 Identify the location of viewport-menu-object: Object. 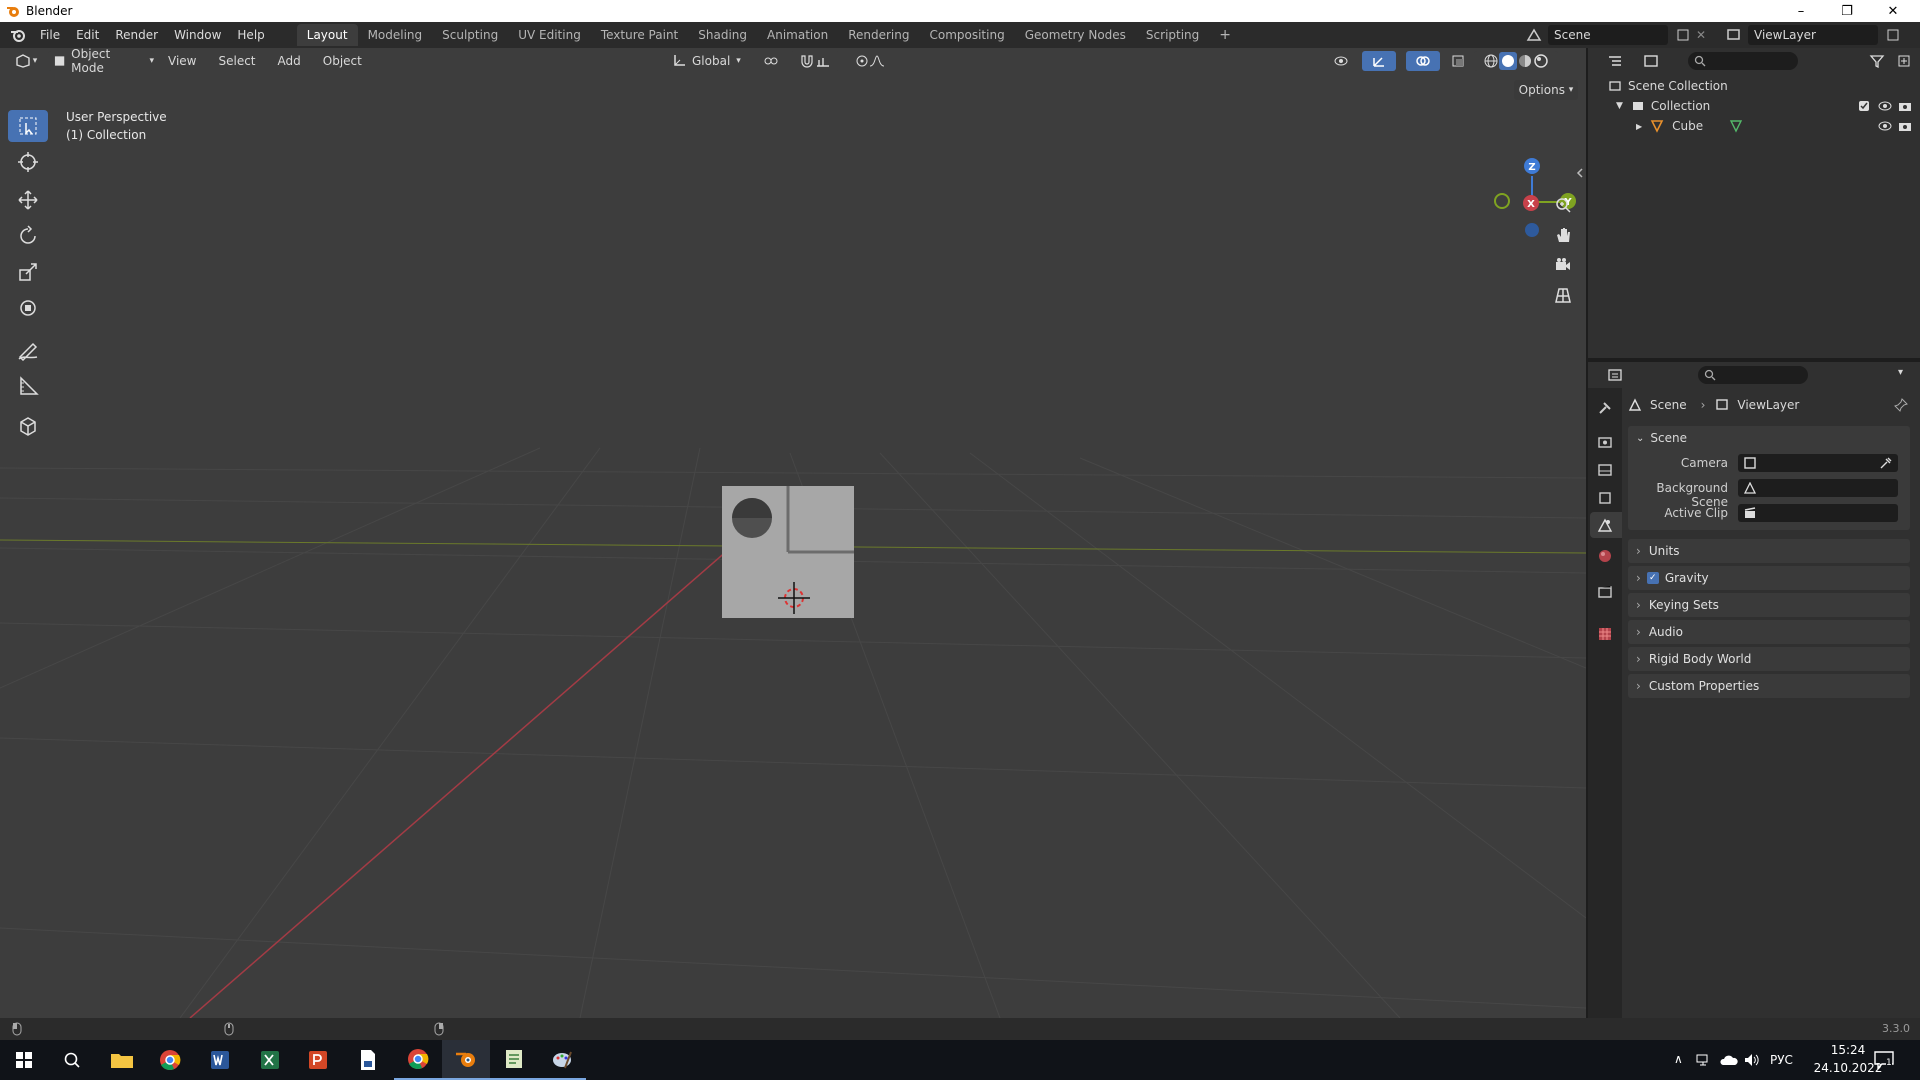
(342, 61).